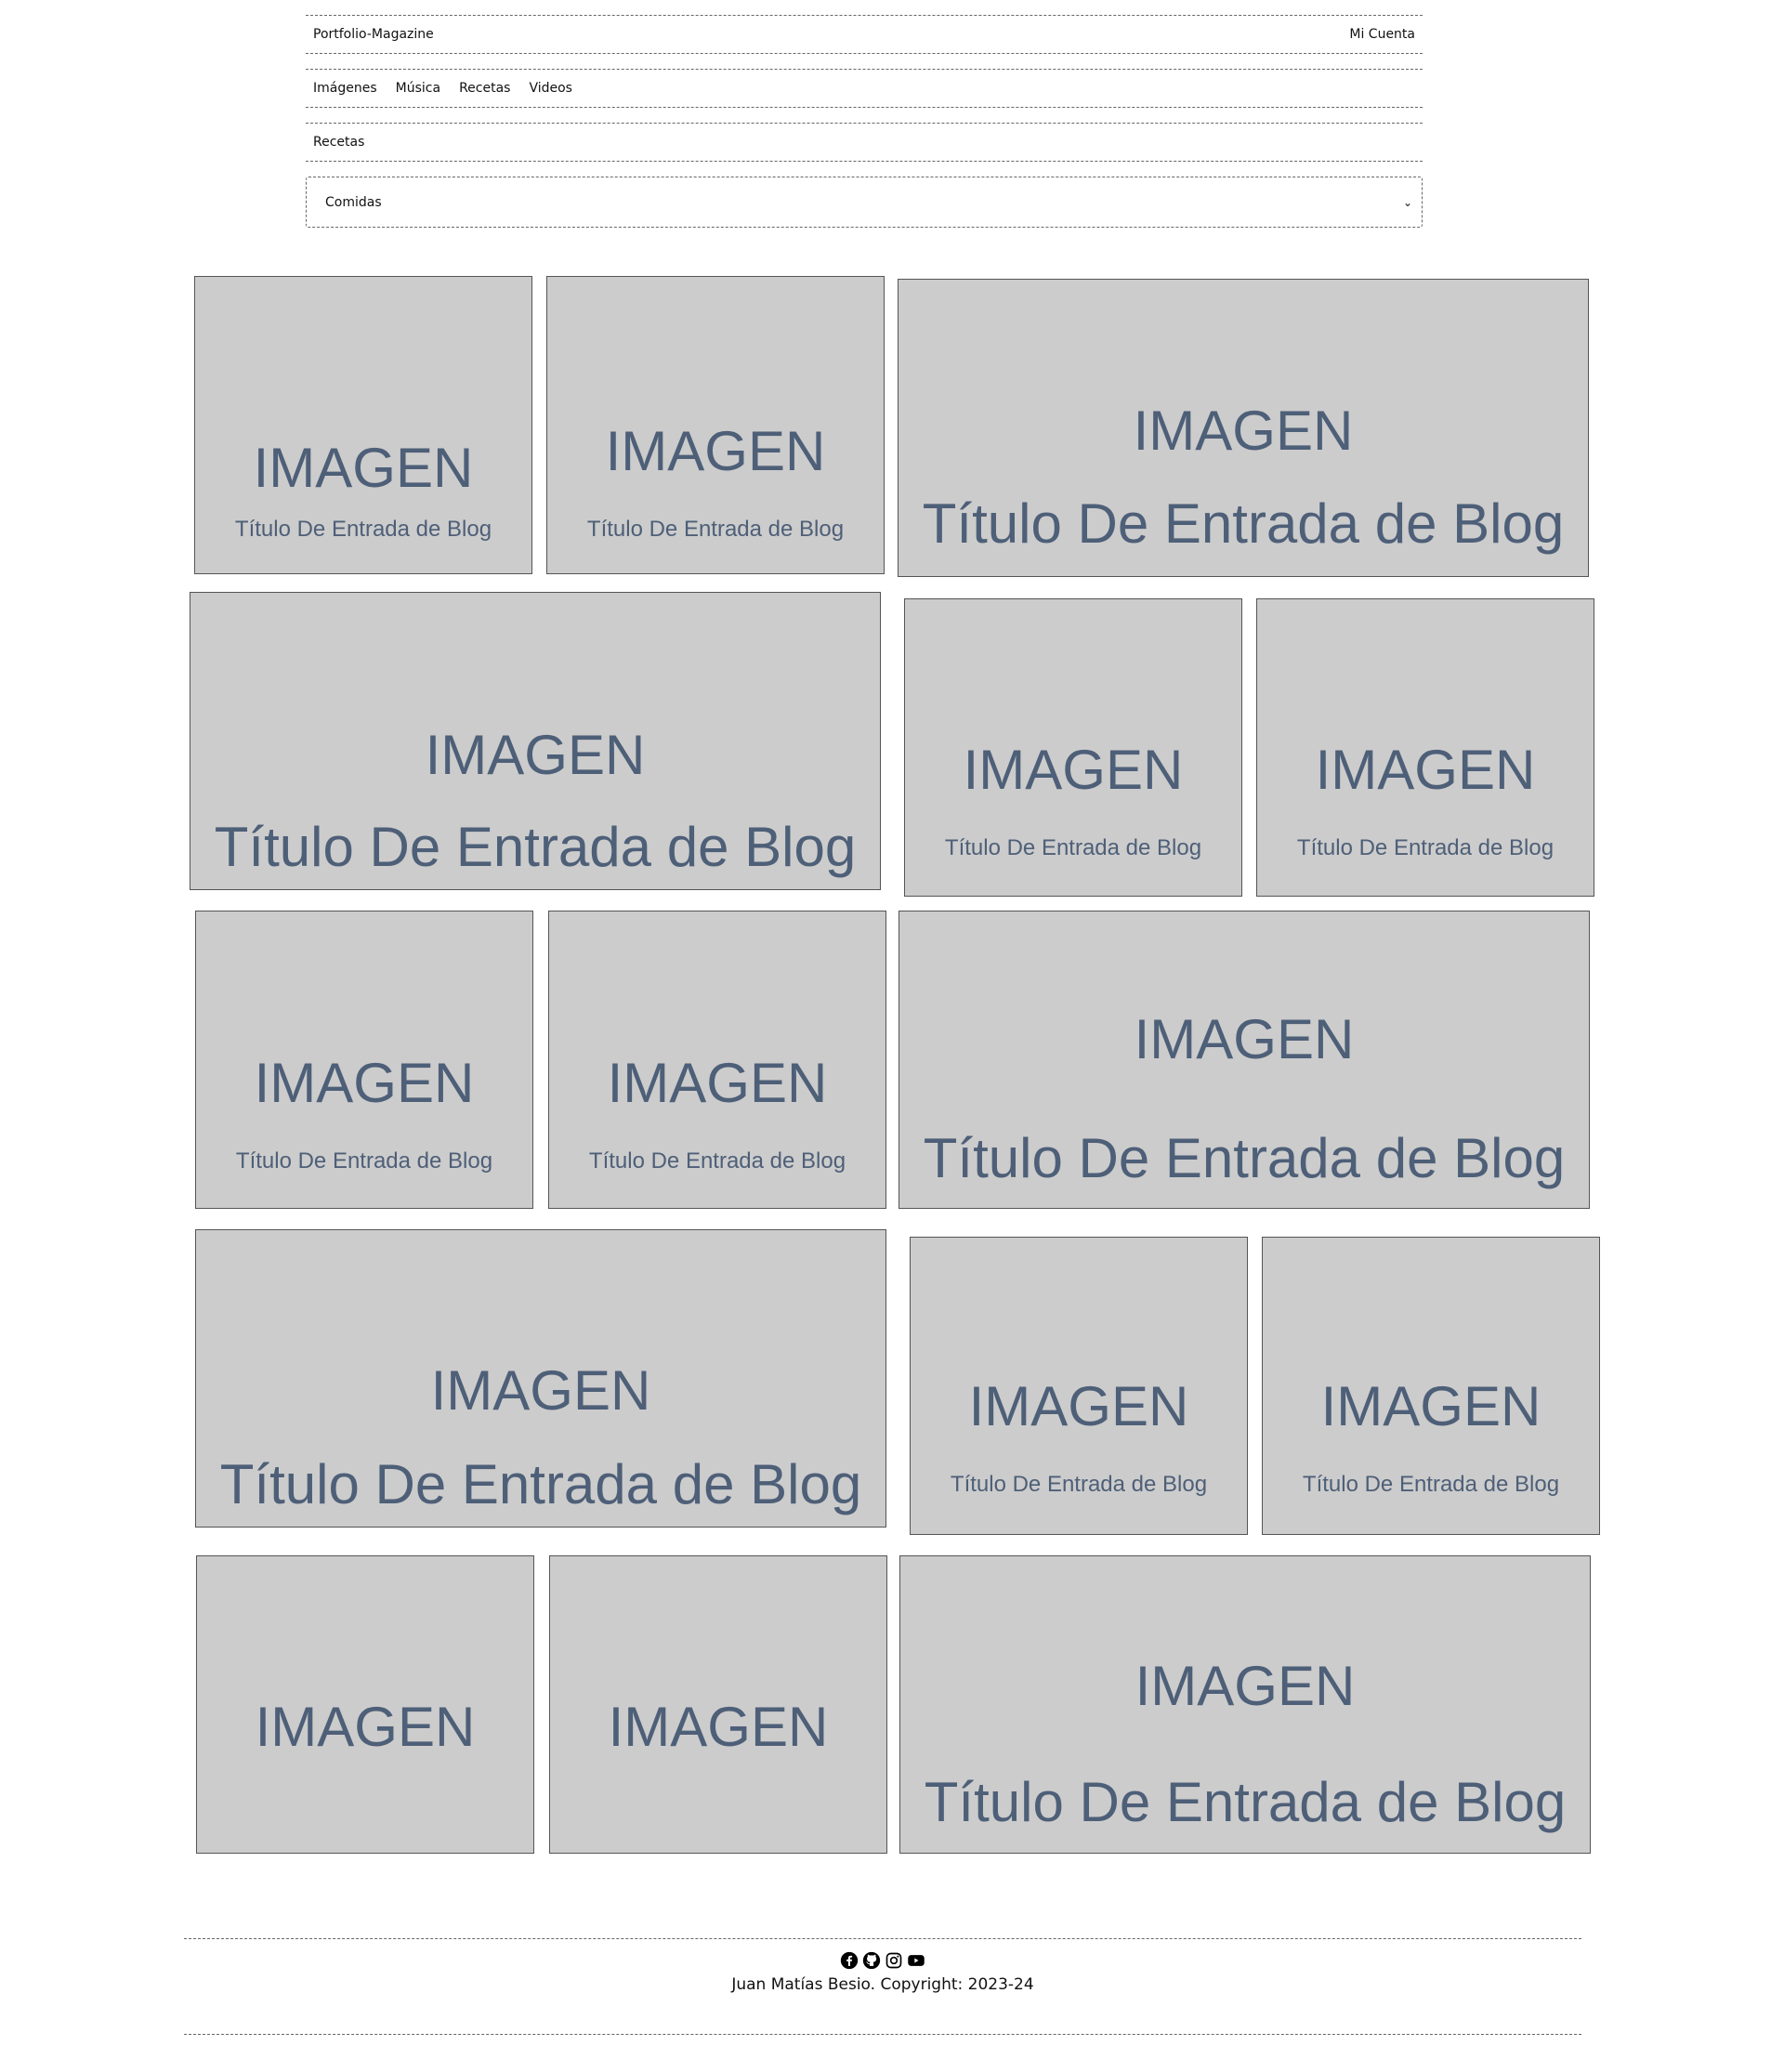  I want to click on nav-item-imagenes: Imágenes, so click(345, 88).